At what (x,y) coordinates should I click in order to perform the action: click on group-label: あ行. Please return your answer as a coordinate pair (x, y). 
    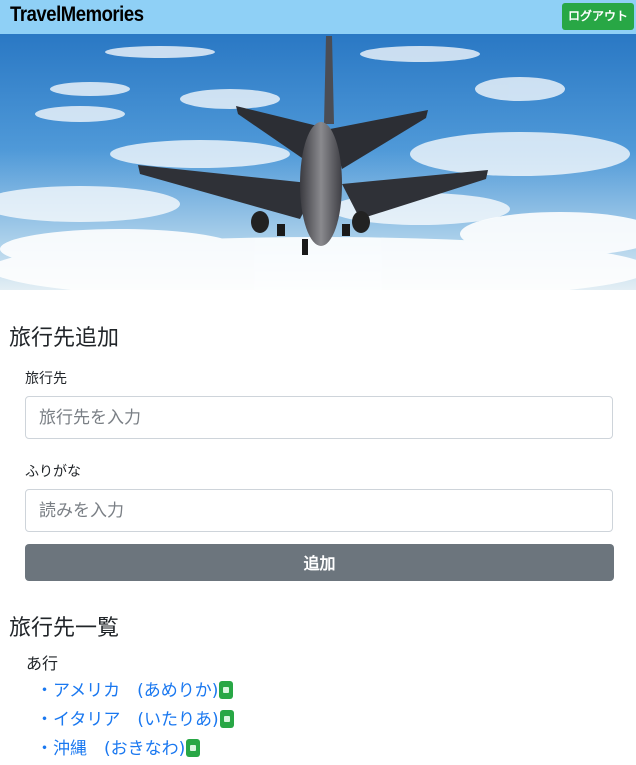
    Looking at the image, I should click on (42, 663).